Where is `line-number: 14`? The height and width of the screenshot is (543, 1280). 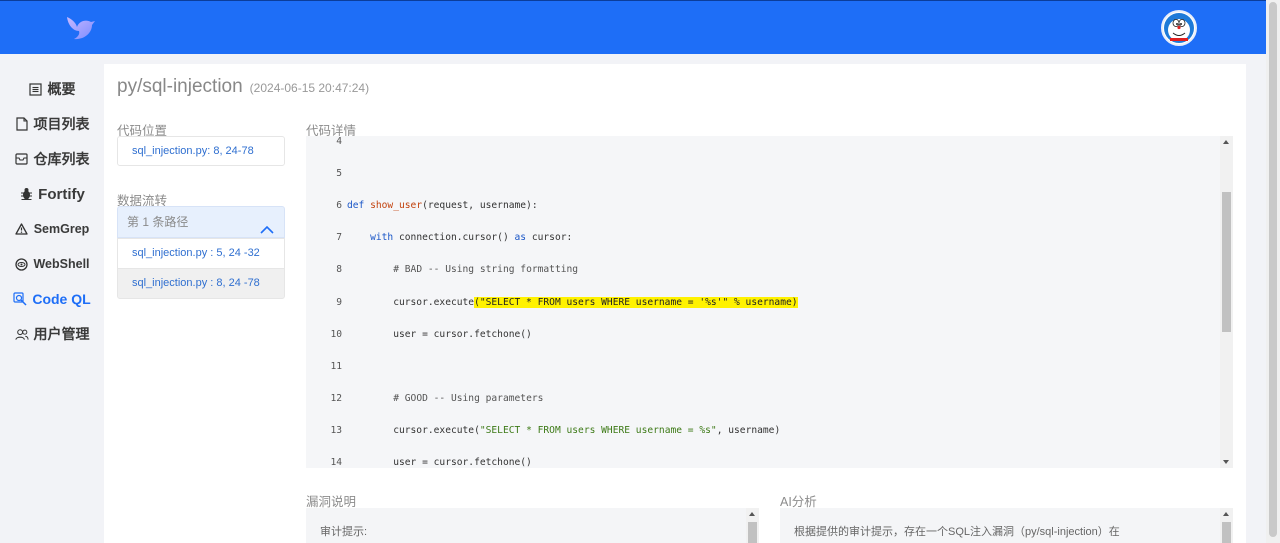
line-number: 14 is located at coordinates (336, 462).